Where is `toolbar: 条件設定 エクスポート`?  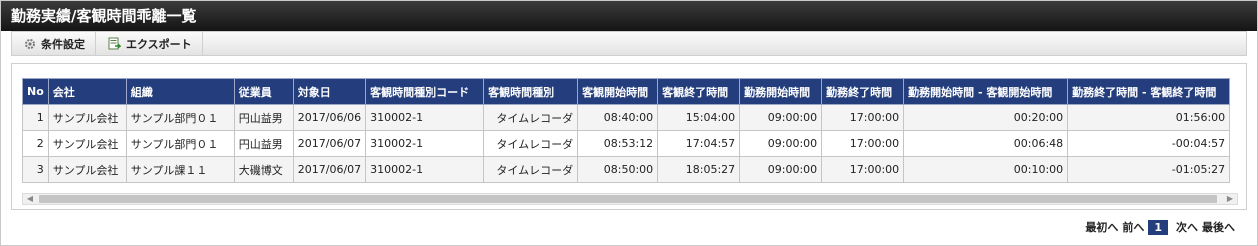 toolbar: 条件設定 エクスポート is located at coordinates (629, 43).